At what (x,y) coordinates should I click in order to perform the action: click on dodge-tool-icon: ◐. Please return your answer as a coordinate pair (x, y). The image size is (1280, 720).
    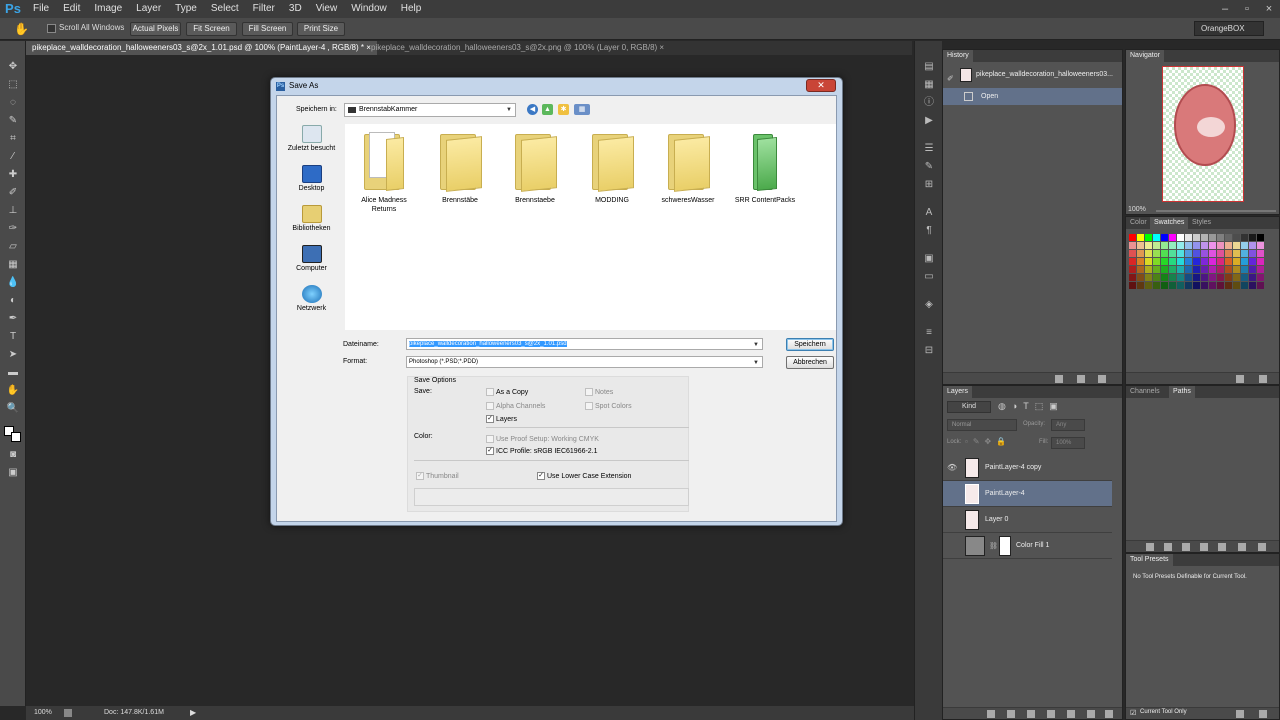
    Looking at the image, I should click on (13, 301).